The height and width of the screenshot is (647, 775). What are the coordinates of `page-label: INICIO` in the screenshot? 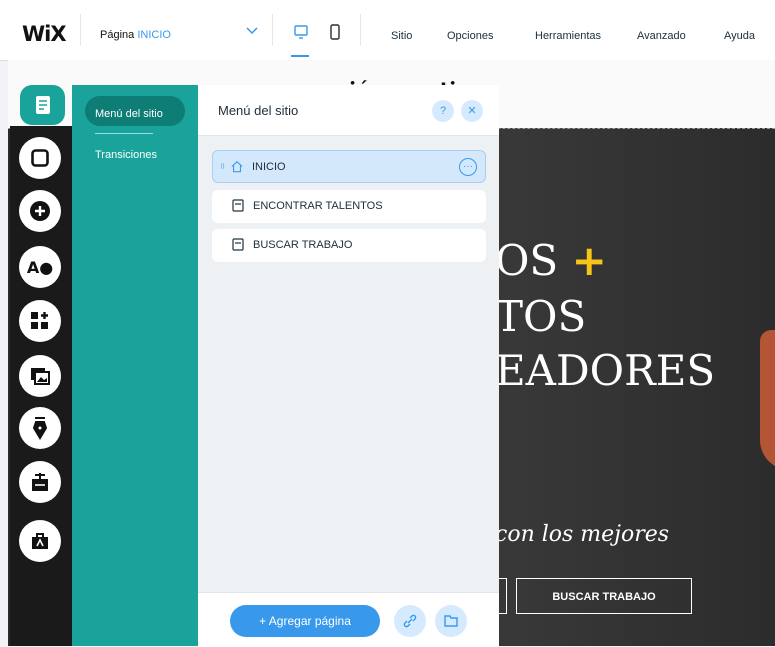 It's located at (269, 167).